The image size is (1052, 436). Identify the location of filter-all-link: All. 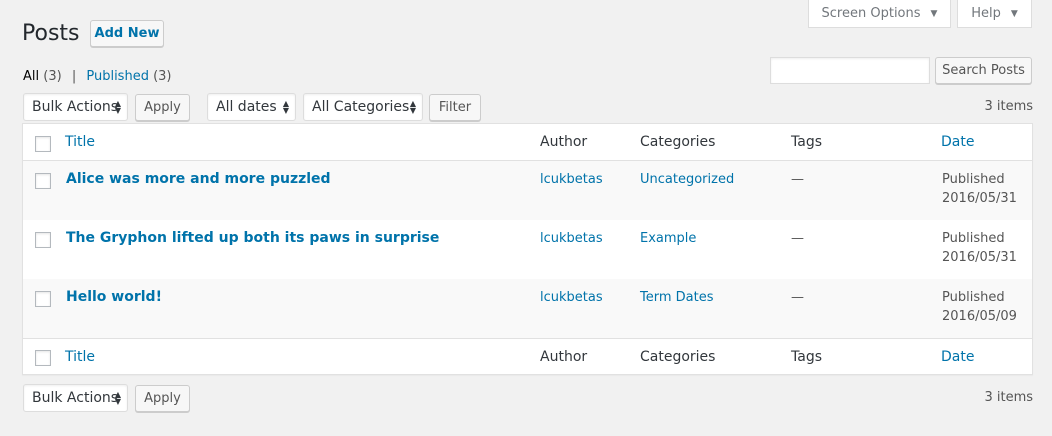
(31, 76).